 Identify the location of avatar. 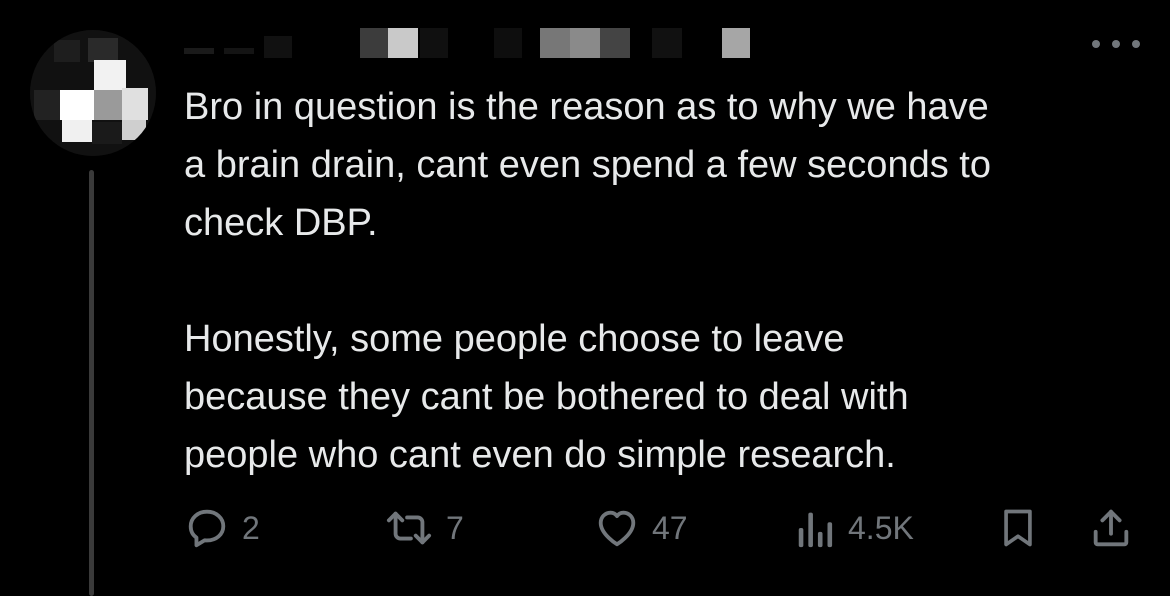
(93, 93).